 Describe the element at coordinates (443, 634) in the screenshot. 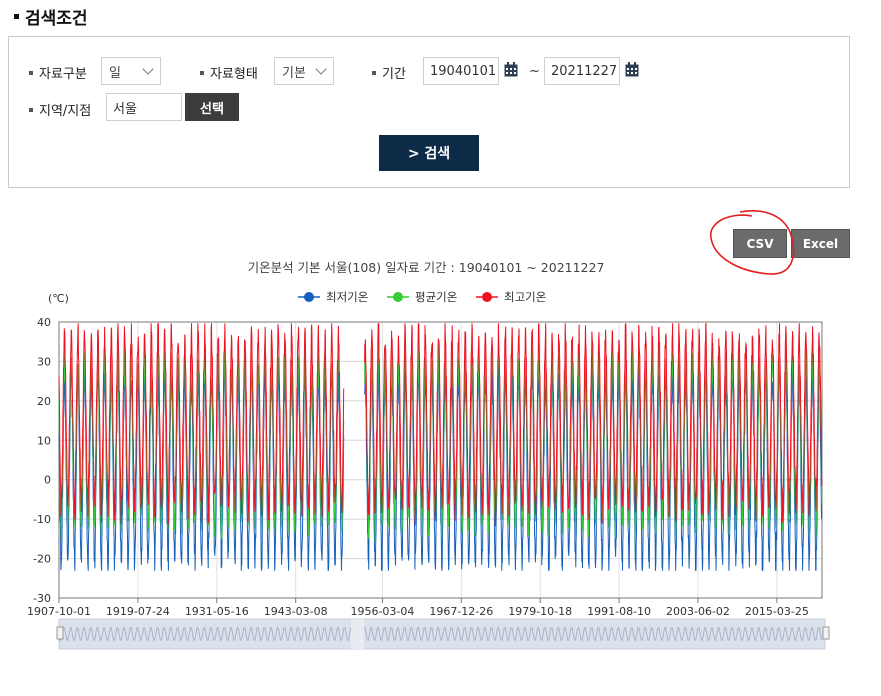

I see `range-navigator` at that location.